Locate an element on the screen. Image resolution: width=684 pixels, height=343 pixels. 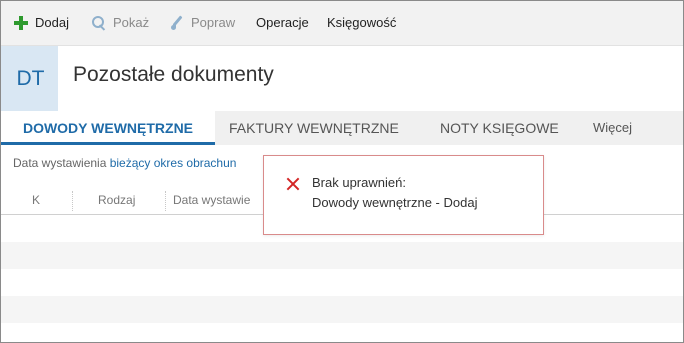
show-button-label: Pokaż is located at coordinates (131, 22).